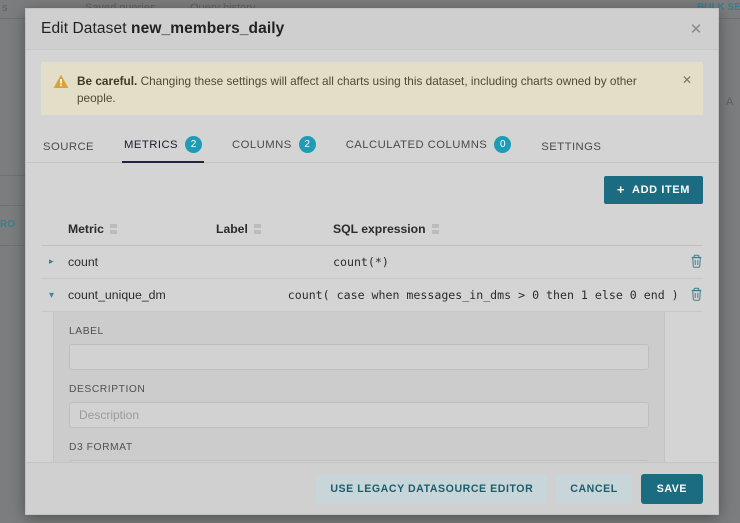  Describe the element at coordinates (372, 29) in the screenshot. I see `modal-header: Edit Dataset new_members_daily ✕` at that location.